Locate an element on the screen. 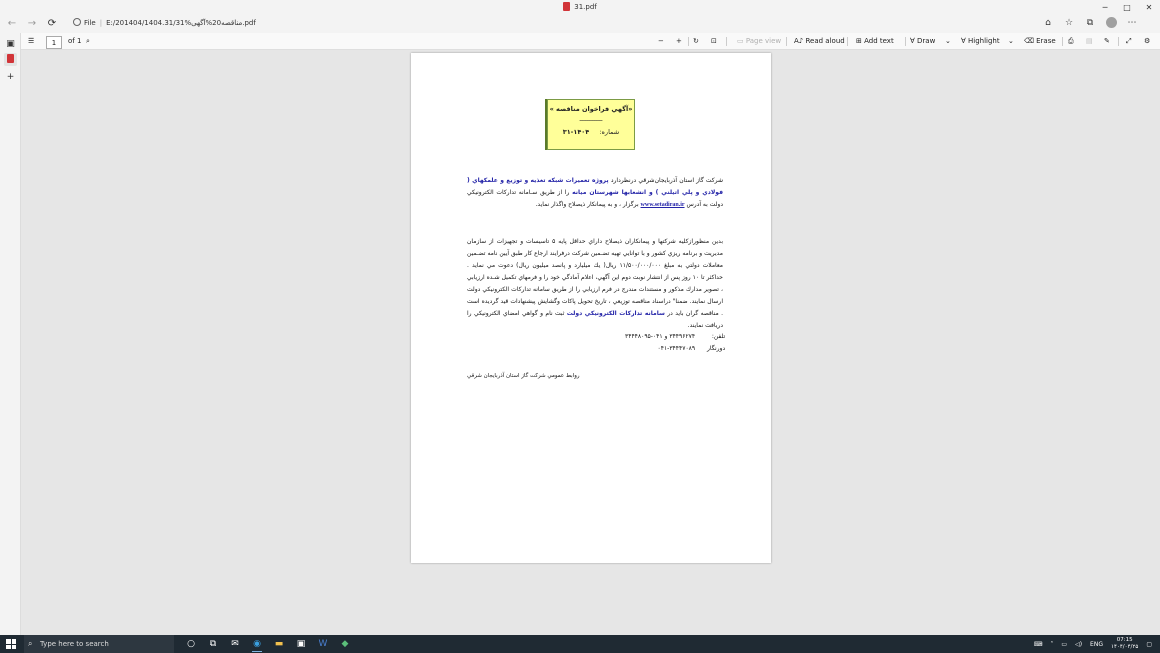 Image resolution: width=1160 pixels, height=653 pixels. maximize-button: □ is located at coordinates (1127, 7).